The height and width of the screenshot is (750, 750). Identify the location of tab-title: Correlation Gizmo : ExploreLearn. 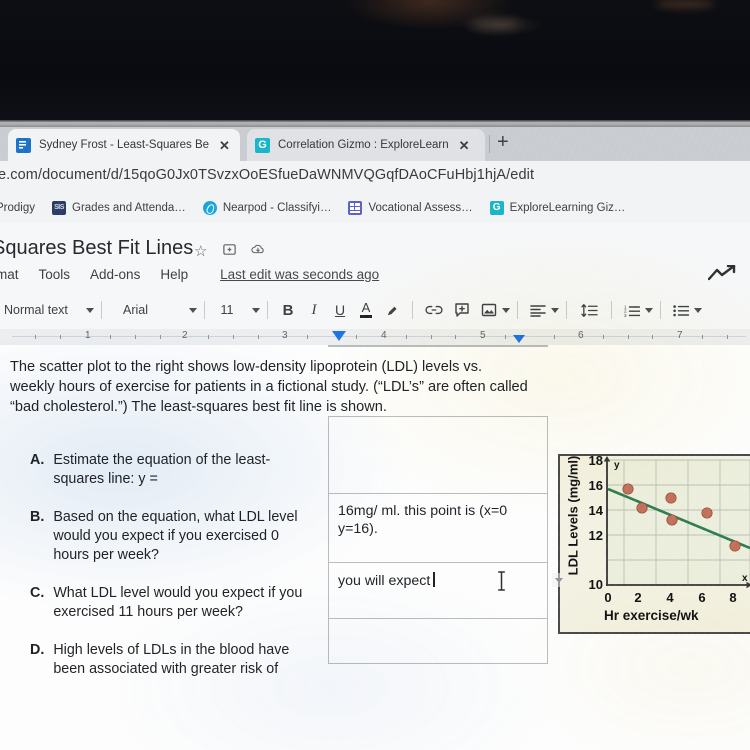
(363, 145).